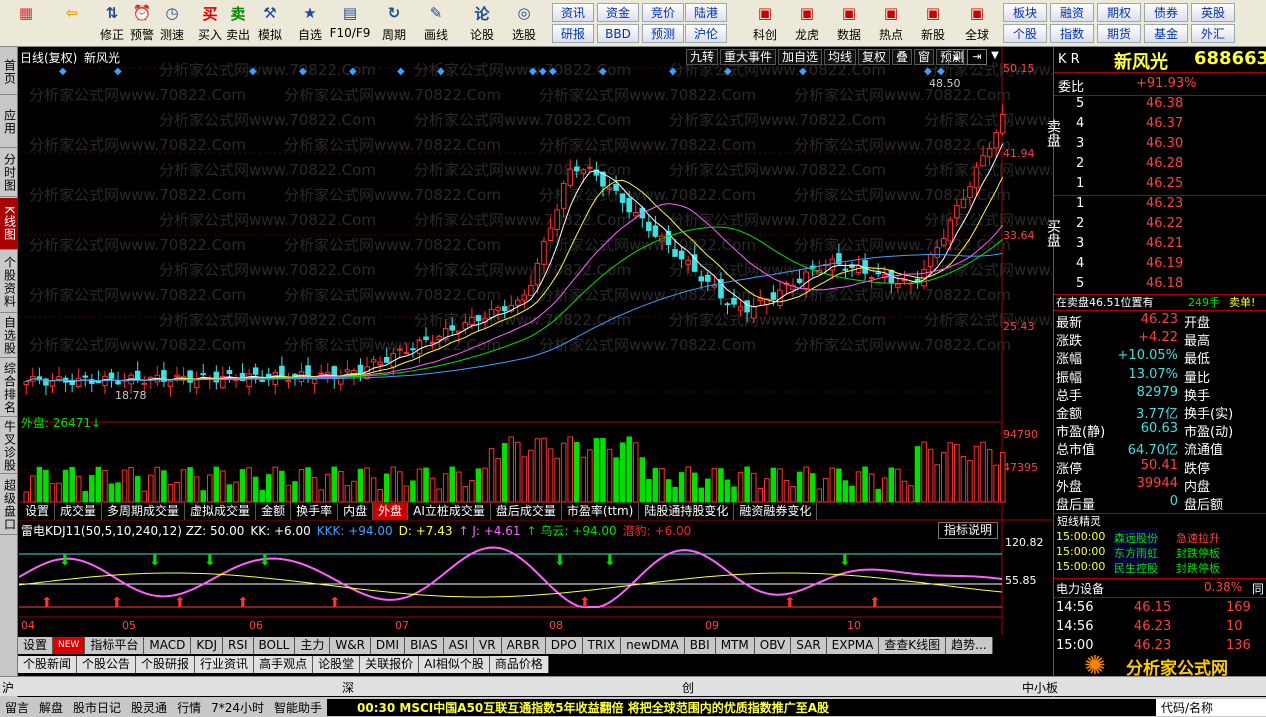 The width and height of the screenshot is (1266, 717). Describe the element at coordinates (618, 33) in the screenshot. I see `toolbar-text-button: BBD` at that location.